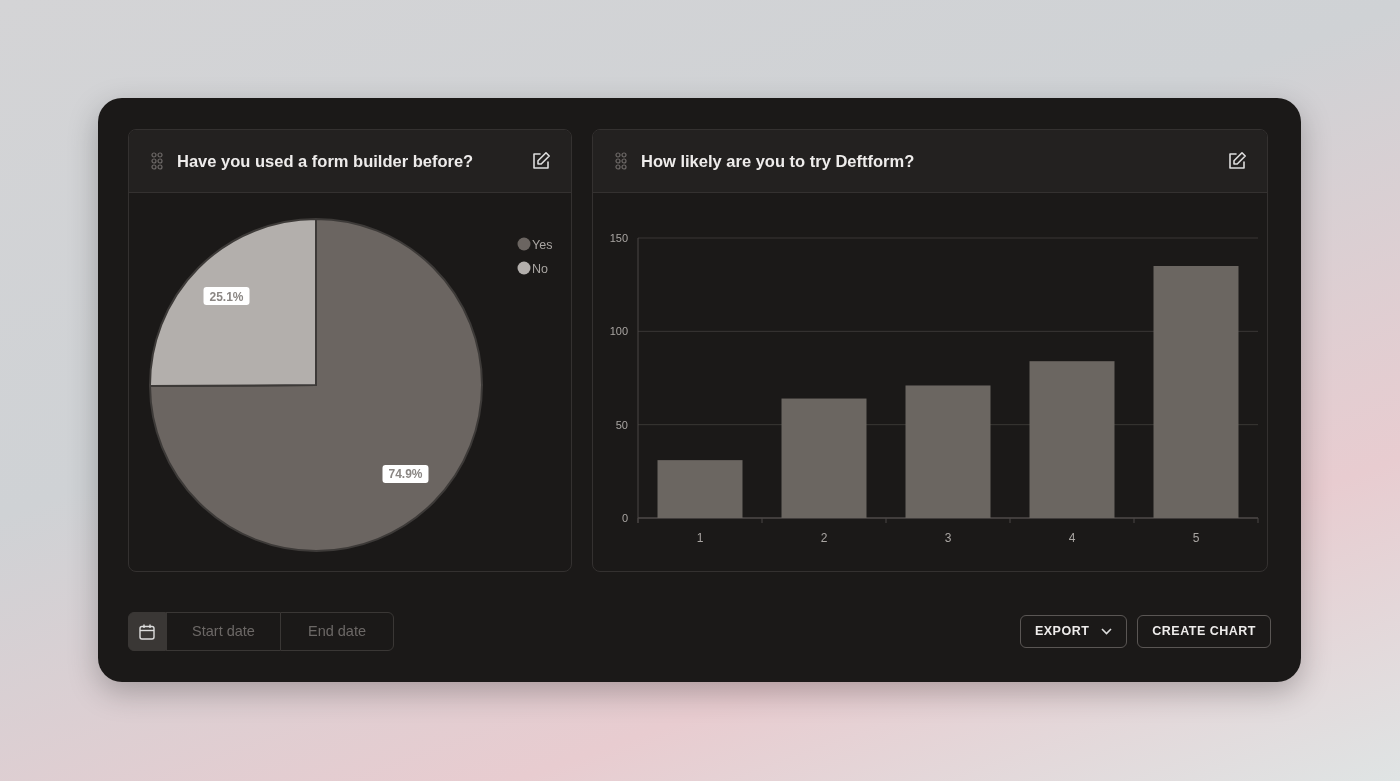  What do you see at coordinates (337, 631) in the screenshot?
I see `end-date-field: End date` at bounding box center [337, 631].